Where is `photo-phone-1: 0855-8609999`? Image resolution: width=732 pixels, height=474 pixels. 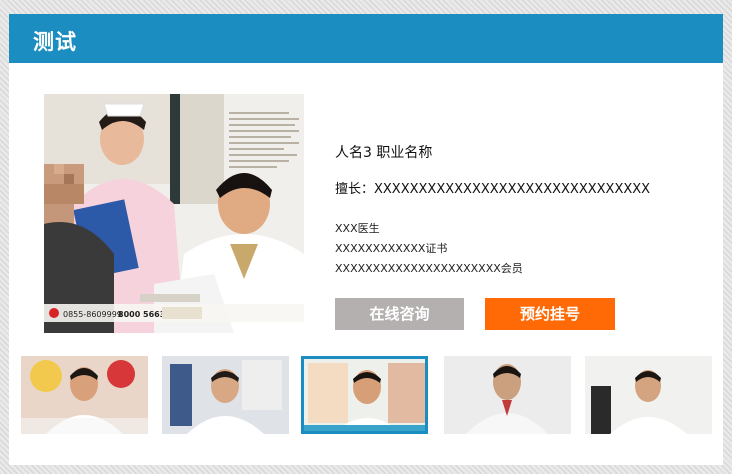 photo-phone-1: 0855-8609999 is located at coordinates (92, 314).